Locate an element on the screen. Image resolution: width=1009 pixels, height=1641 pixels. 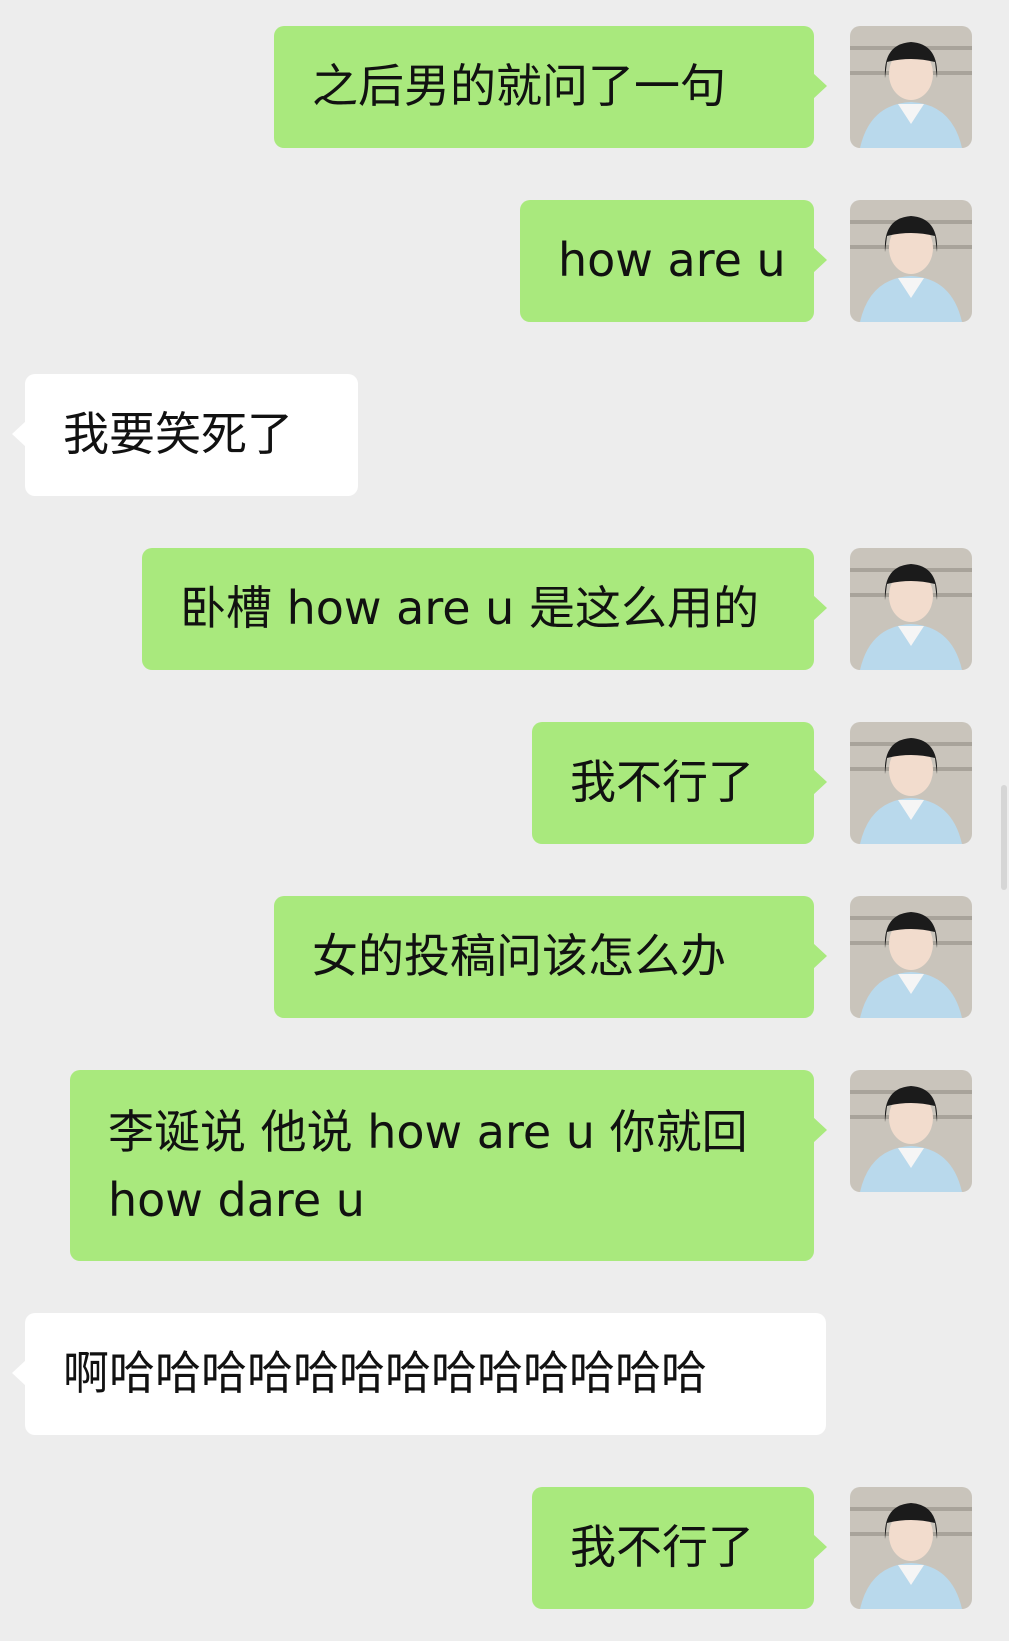
message-text: how are u is located at coordinates (672, 260).